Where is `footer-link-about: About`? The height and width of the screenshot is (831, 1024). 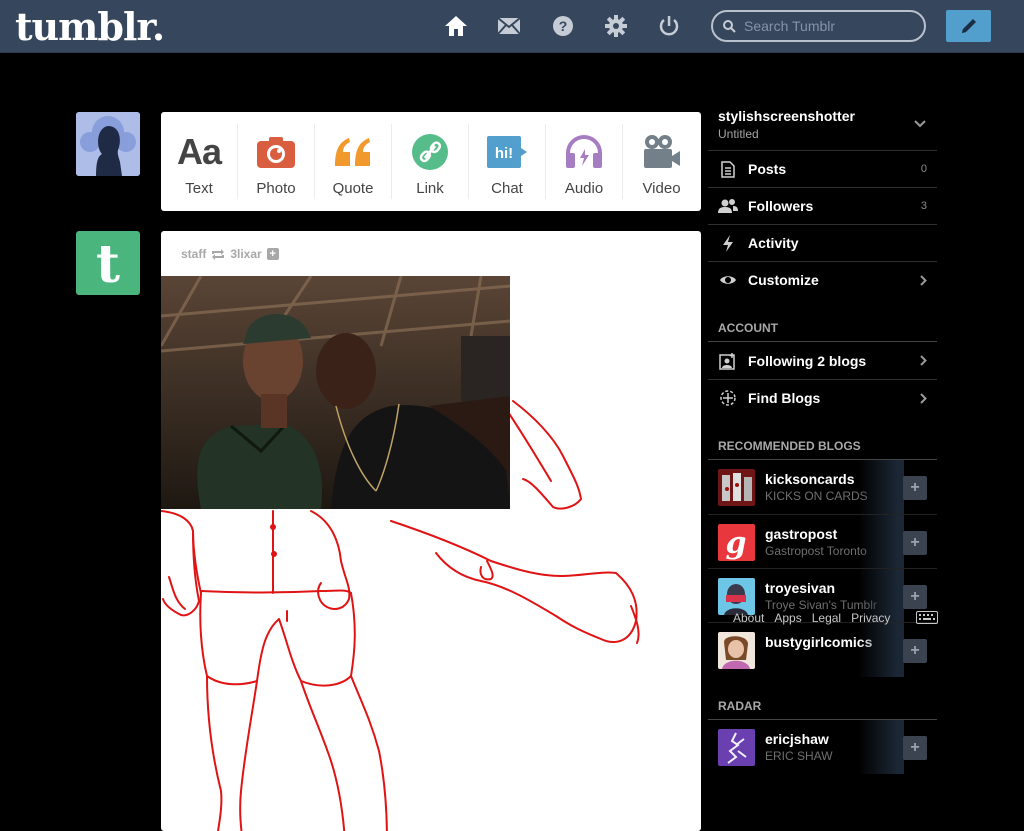 footer-link-about: About is located at coordinates (748, 618).